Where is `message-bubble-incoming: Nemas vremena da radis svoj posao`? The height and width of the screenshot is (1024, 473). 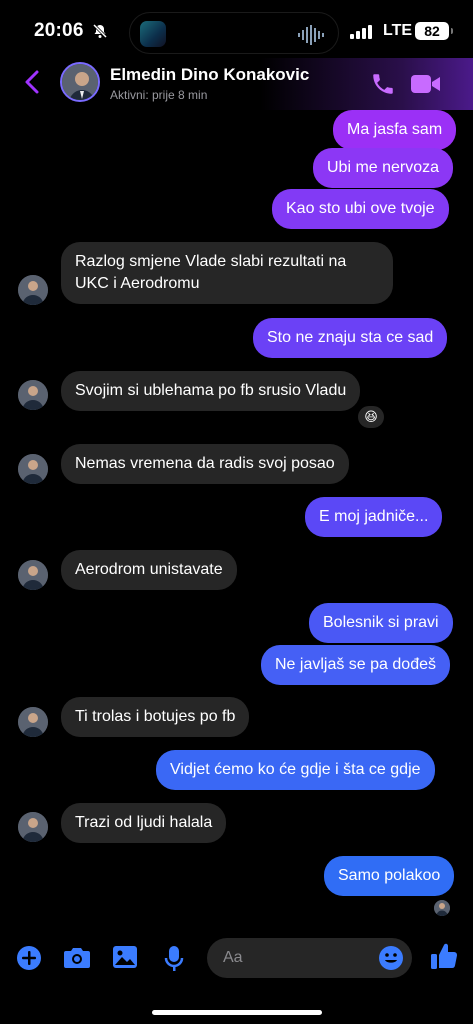 message-bubble-incoming: Nemas vremena da radis svoj posao is located at coordinates (205, 464).